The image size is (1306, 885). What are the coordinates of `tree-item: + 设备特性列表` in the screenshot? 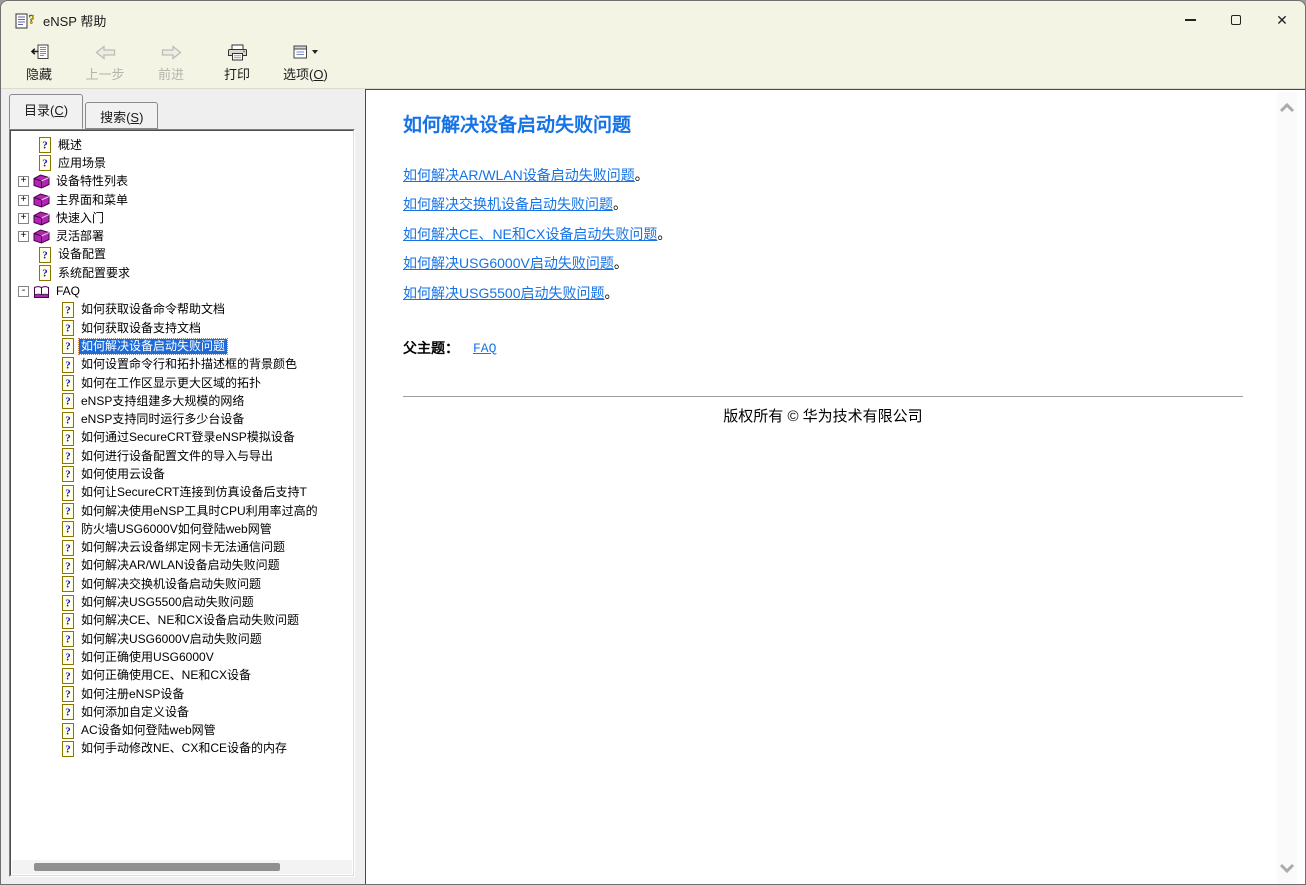 It's located at (182, 182).